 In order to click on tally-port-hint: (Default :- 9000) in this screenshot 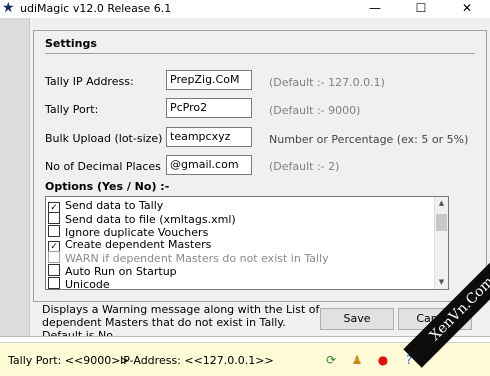, I will do `click(315, 110)`.